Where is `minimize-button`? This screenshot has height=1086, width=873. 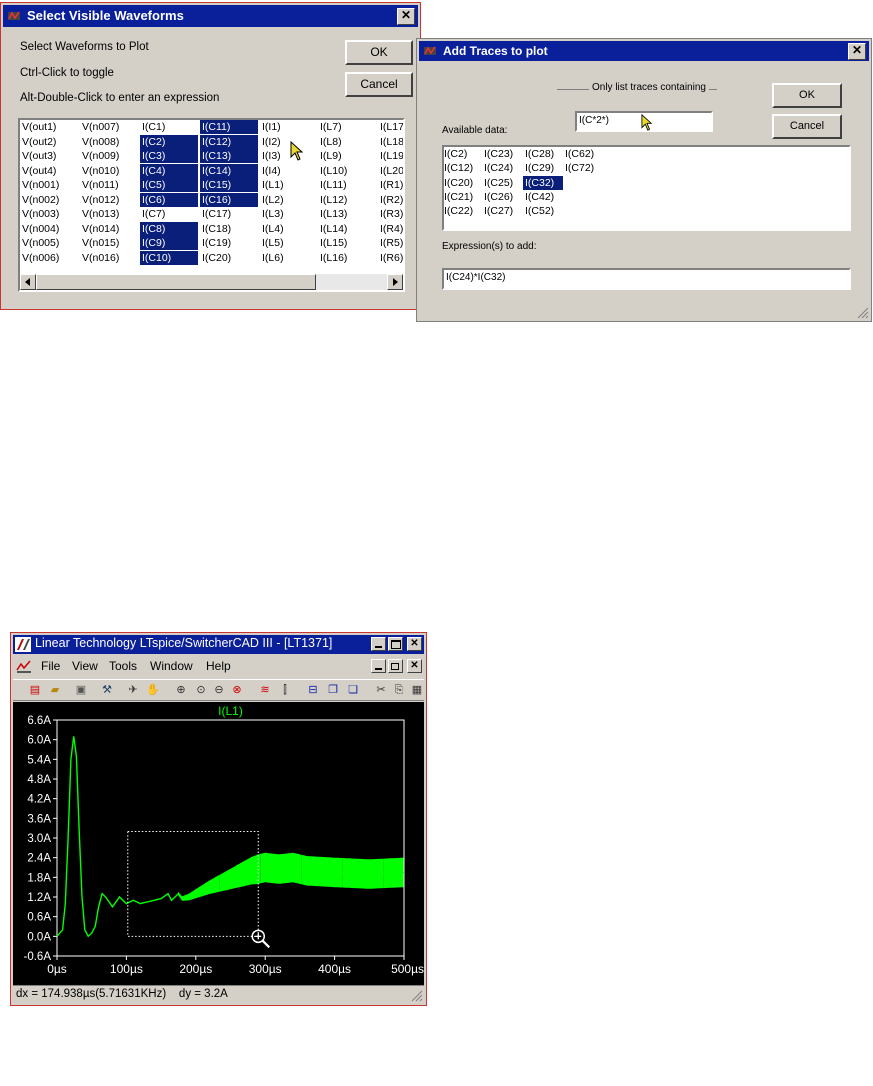 minimize-button is located at coordinates (378, 644).